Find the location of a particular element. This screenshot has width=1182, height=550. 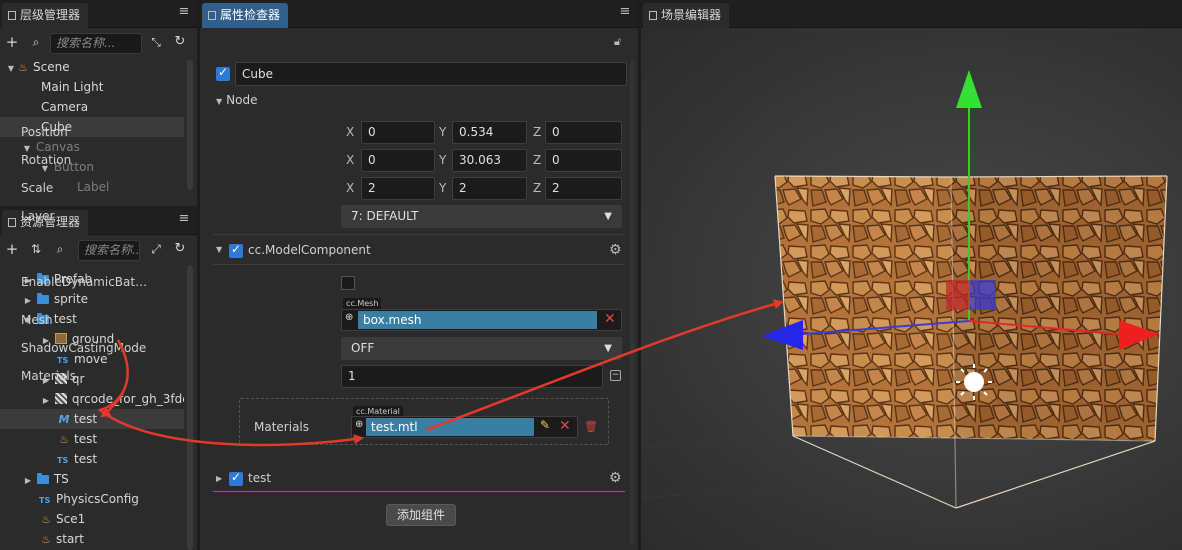

gizmo-y-arrow is located at coordinates (969, 89).